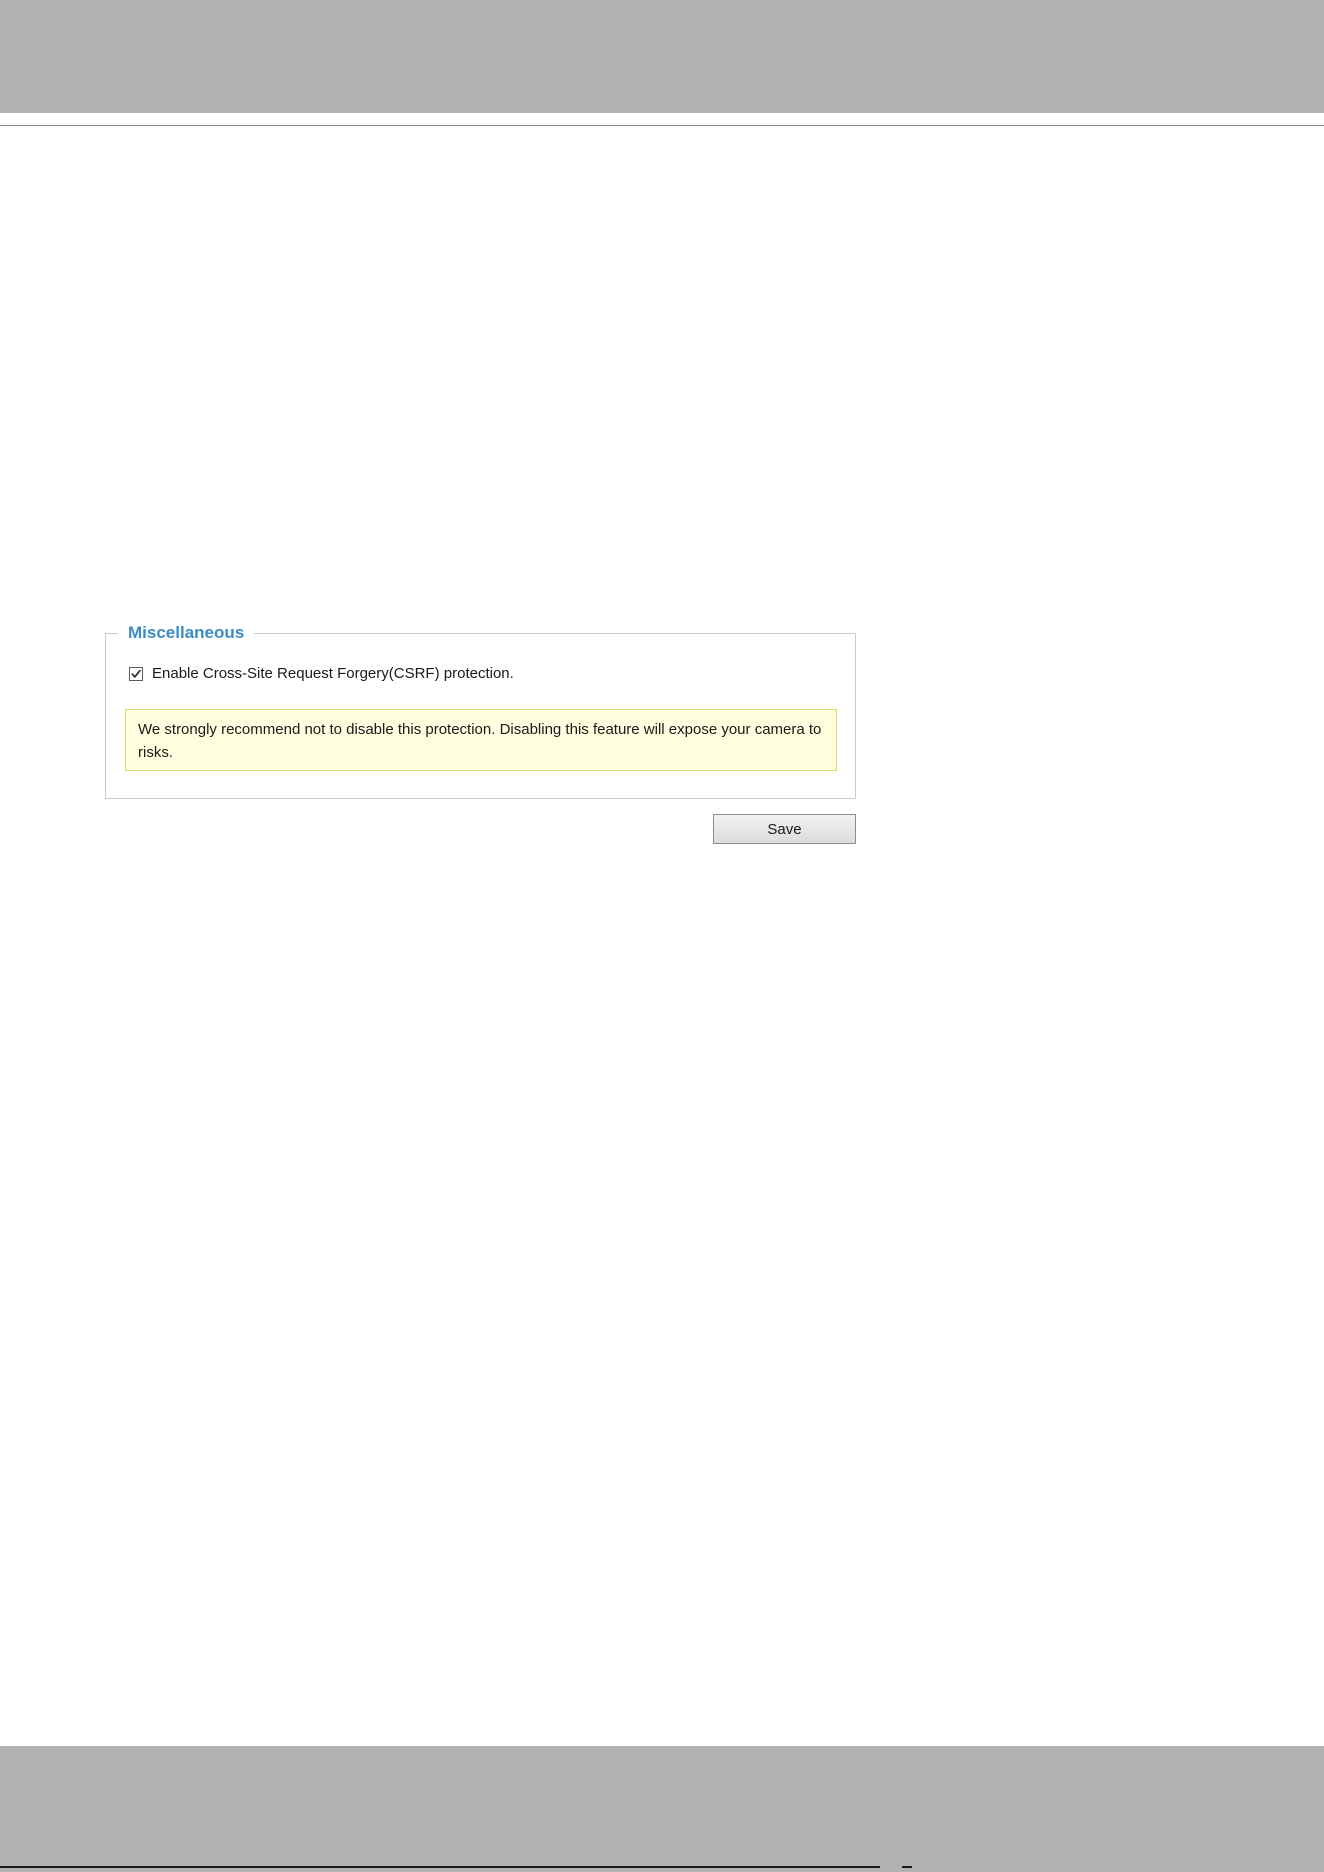  What do you see at coordinates (662, 56) in the screenshot?
I see `page-header-bar` at bounding box center [662, 56].